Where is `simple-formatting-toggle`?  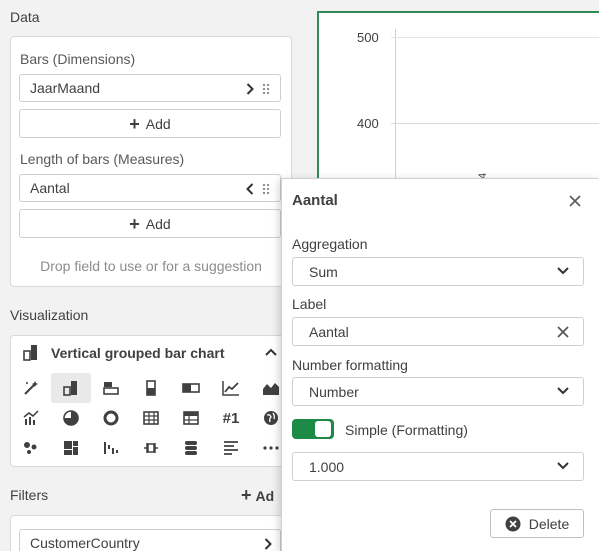
simple-formatting-toggle is located at coordinates (313, 429).